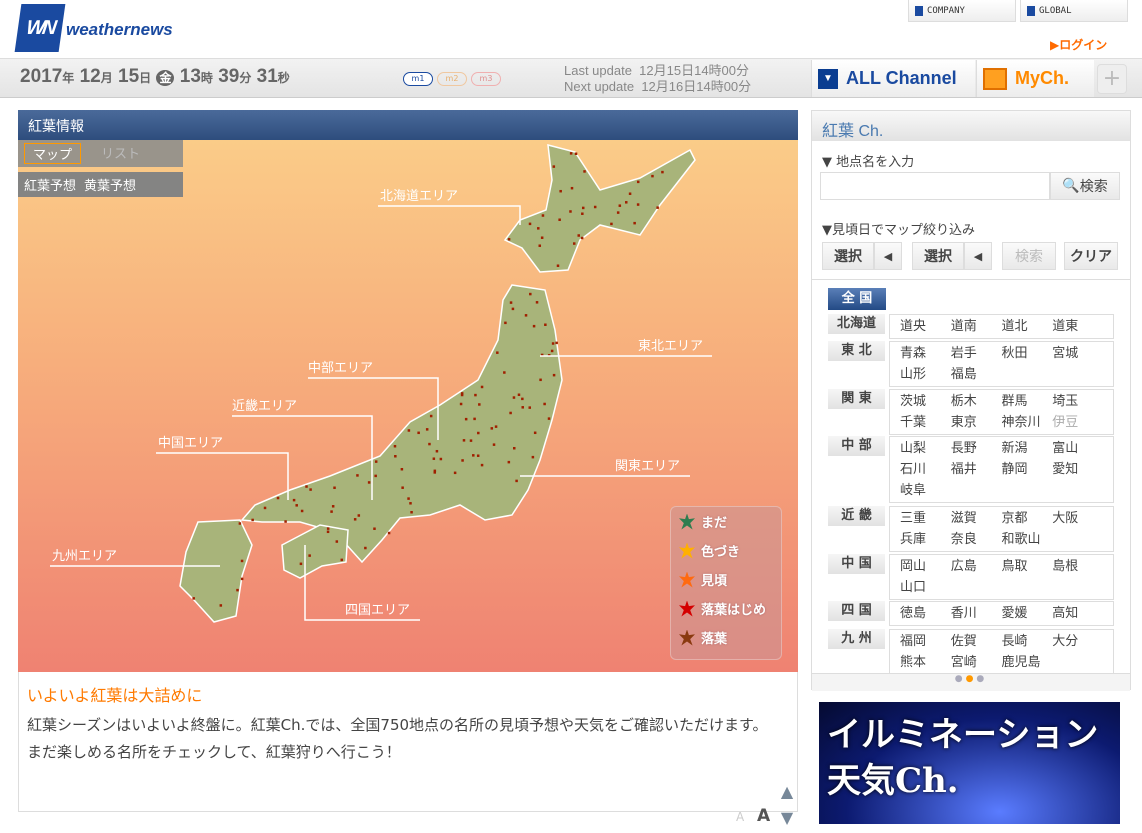 The width and height of the screenshot is (1142, 833). What do you see at coordinates (740, 817) in the screenshot?
I see `font-small-button: A` at bounding box center [740, 817].